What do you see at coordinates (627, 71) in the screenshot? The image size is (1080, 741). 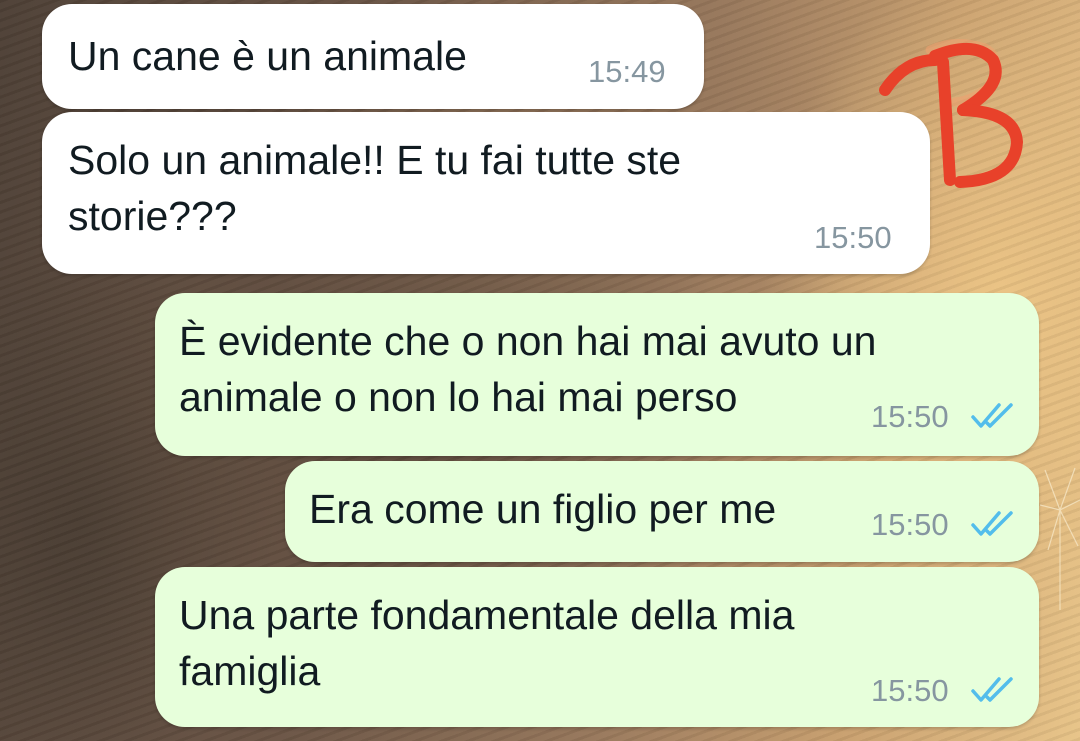 I see `message-timestamp: 15:49` at bounding box center [627, 71].